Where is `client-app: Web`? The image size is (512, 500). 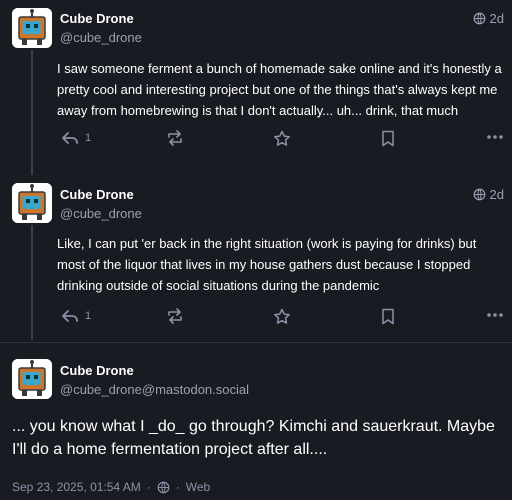 client-app: Web is located at coordinates (198, 487).